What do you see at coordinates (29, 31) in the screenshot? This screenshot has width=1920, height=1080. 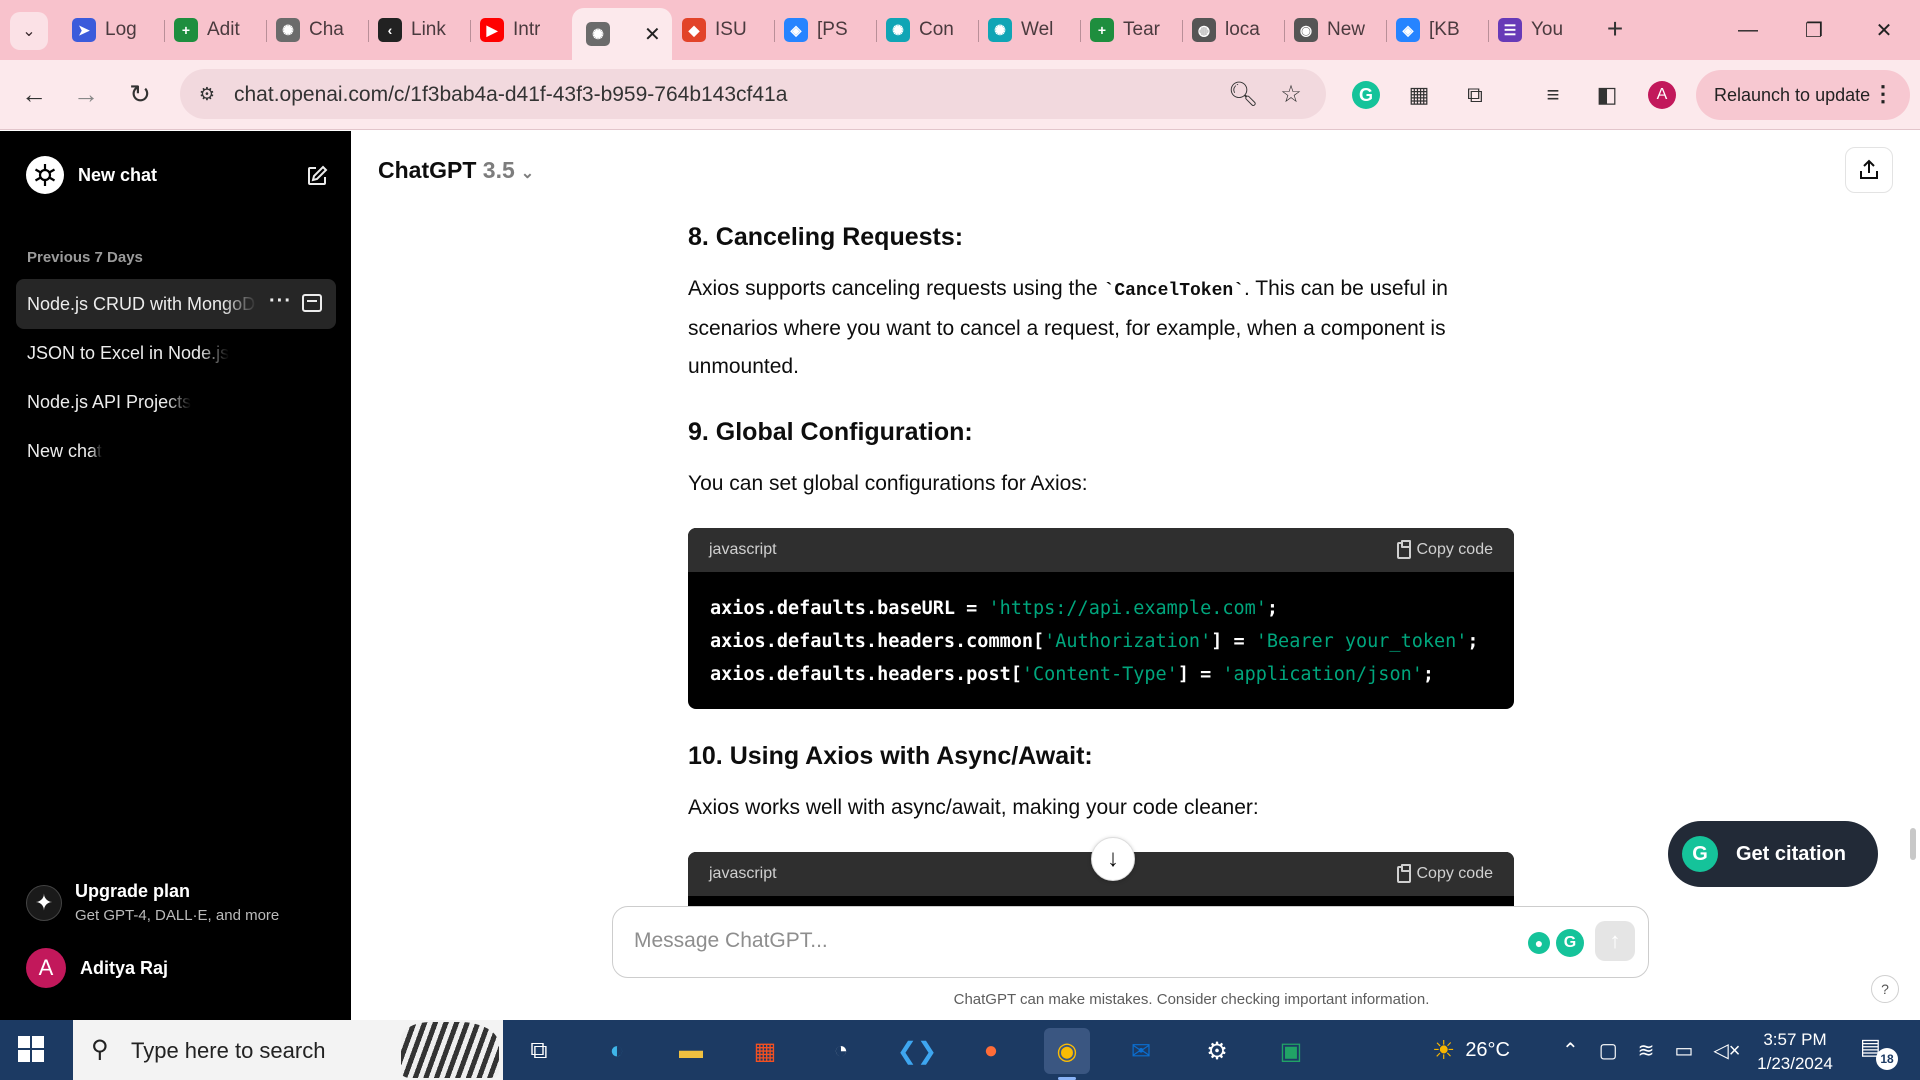 I see `tab-search-menu: ⌄` at bounding box center [29, 31].